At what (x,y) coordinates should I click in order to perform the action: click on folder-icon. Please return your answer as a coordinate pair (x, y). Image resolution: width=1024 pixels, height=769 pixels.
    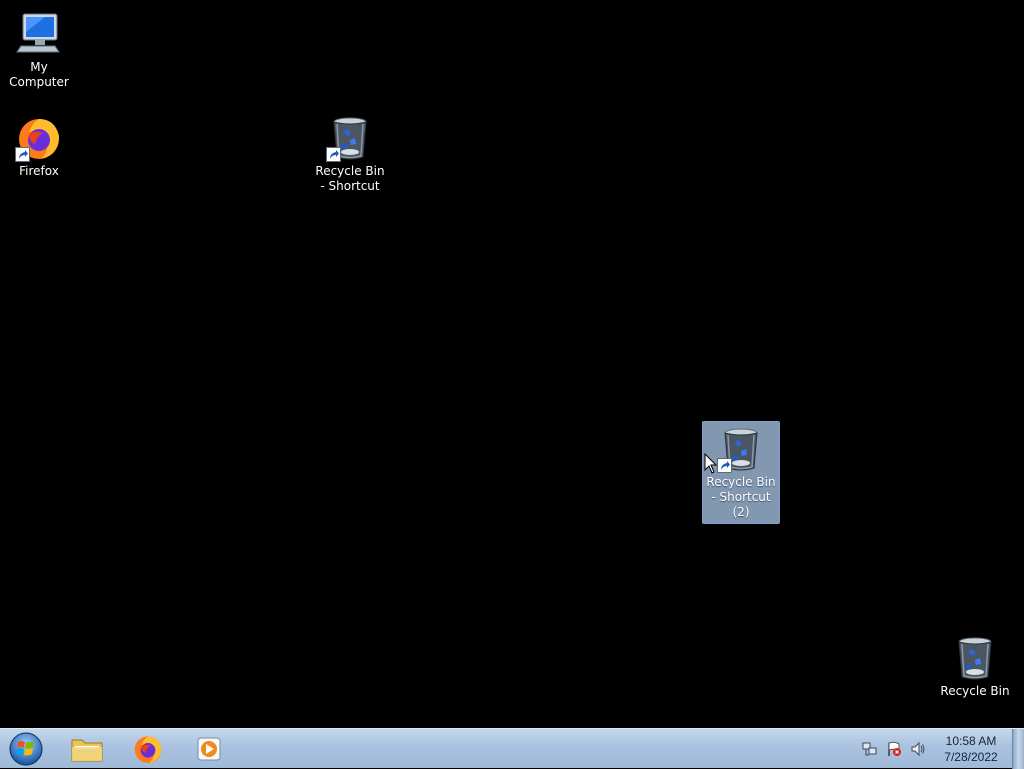
    Looking at the image, I should click on (87, 750).